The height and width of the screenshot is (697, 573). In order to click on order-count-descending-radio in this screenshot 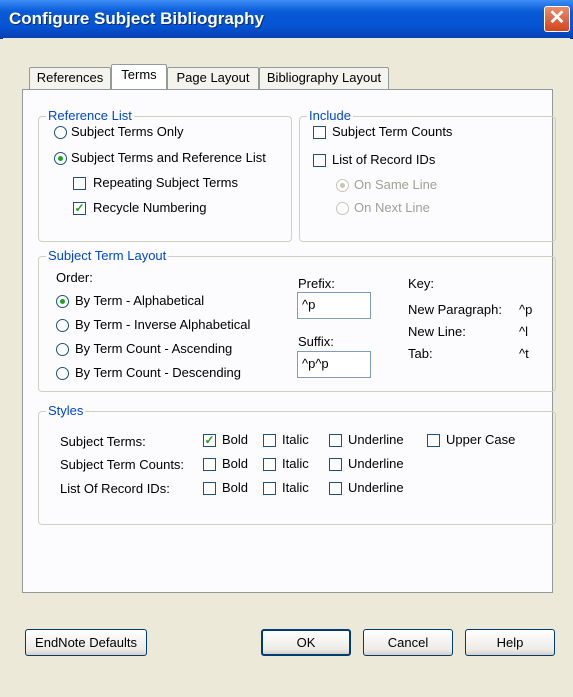, I will do `click(62, 373)`.